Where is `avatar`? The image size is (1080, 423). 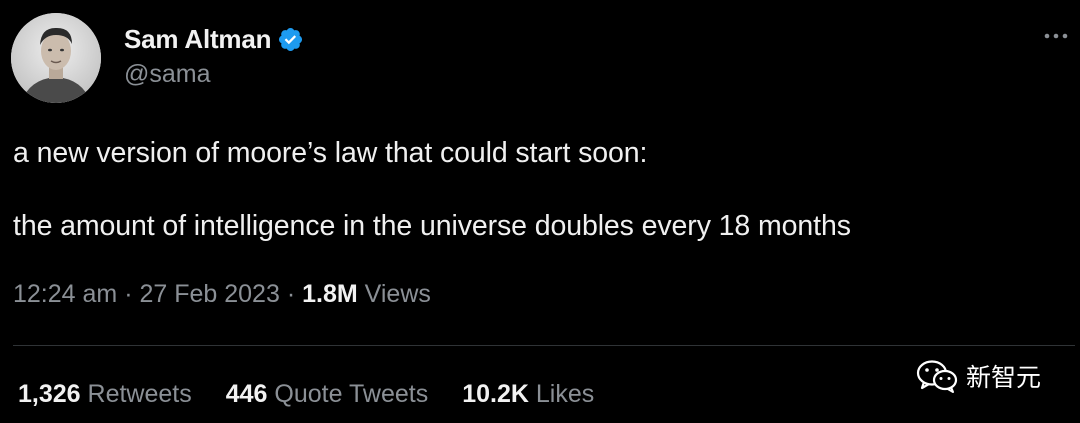 avatar is located at coordinates (56, 58).